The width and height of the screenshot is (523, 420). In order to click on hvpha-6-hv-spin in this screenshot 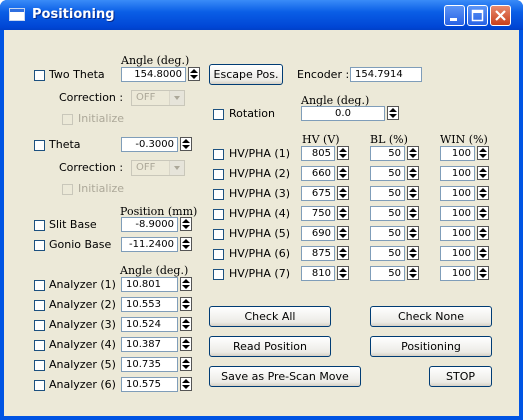, I will do `click(343, 253)`.